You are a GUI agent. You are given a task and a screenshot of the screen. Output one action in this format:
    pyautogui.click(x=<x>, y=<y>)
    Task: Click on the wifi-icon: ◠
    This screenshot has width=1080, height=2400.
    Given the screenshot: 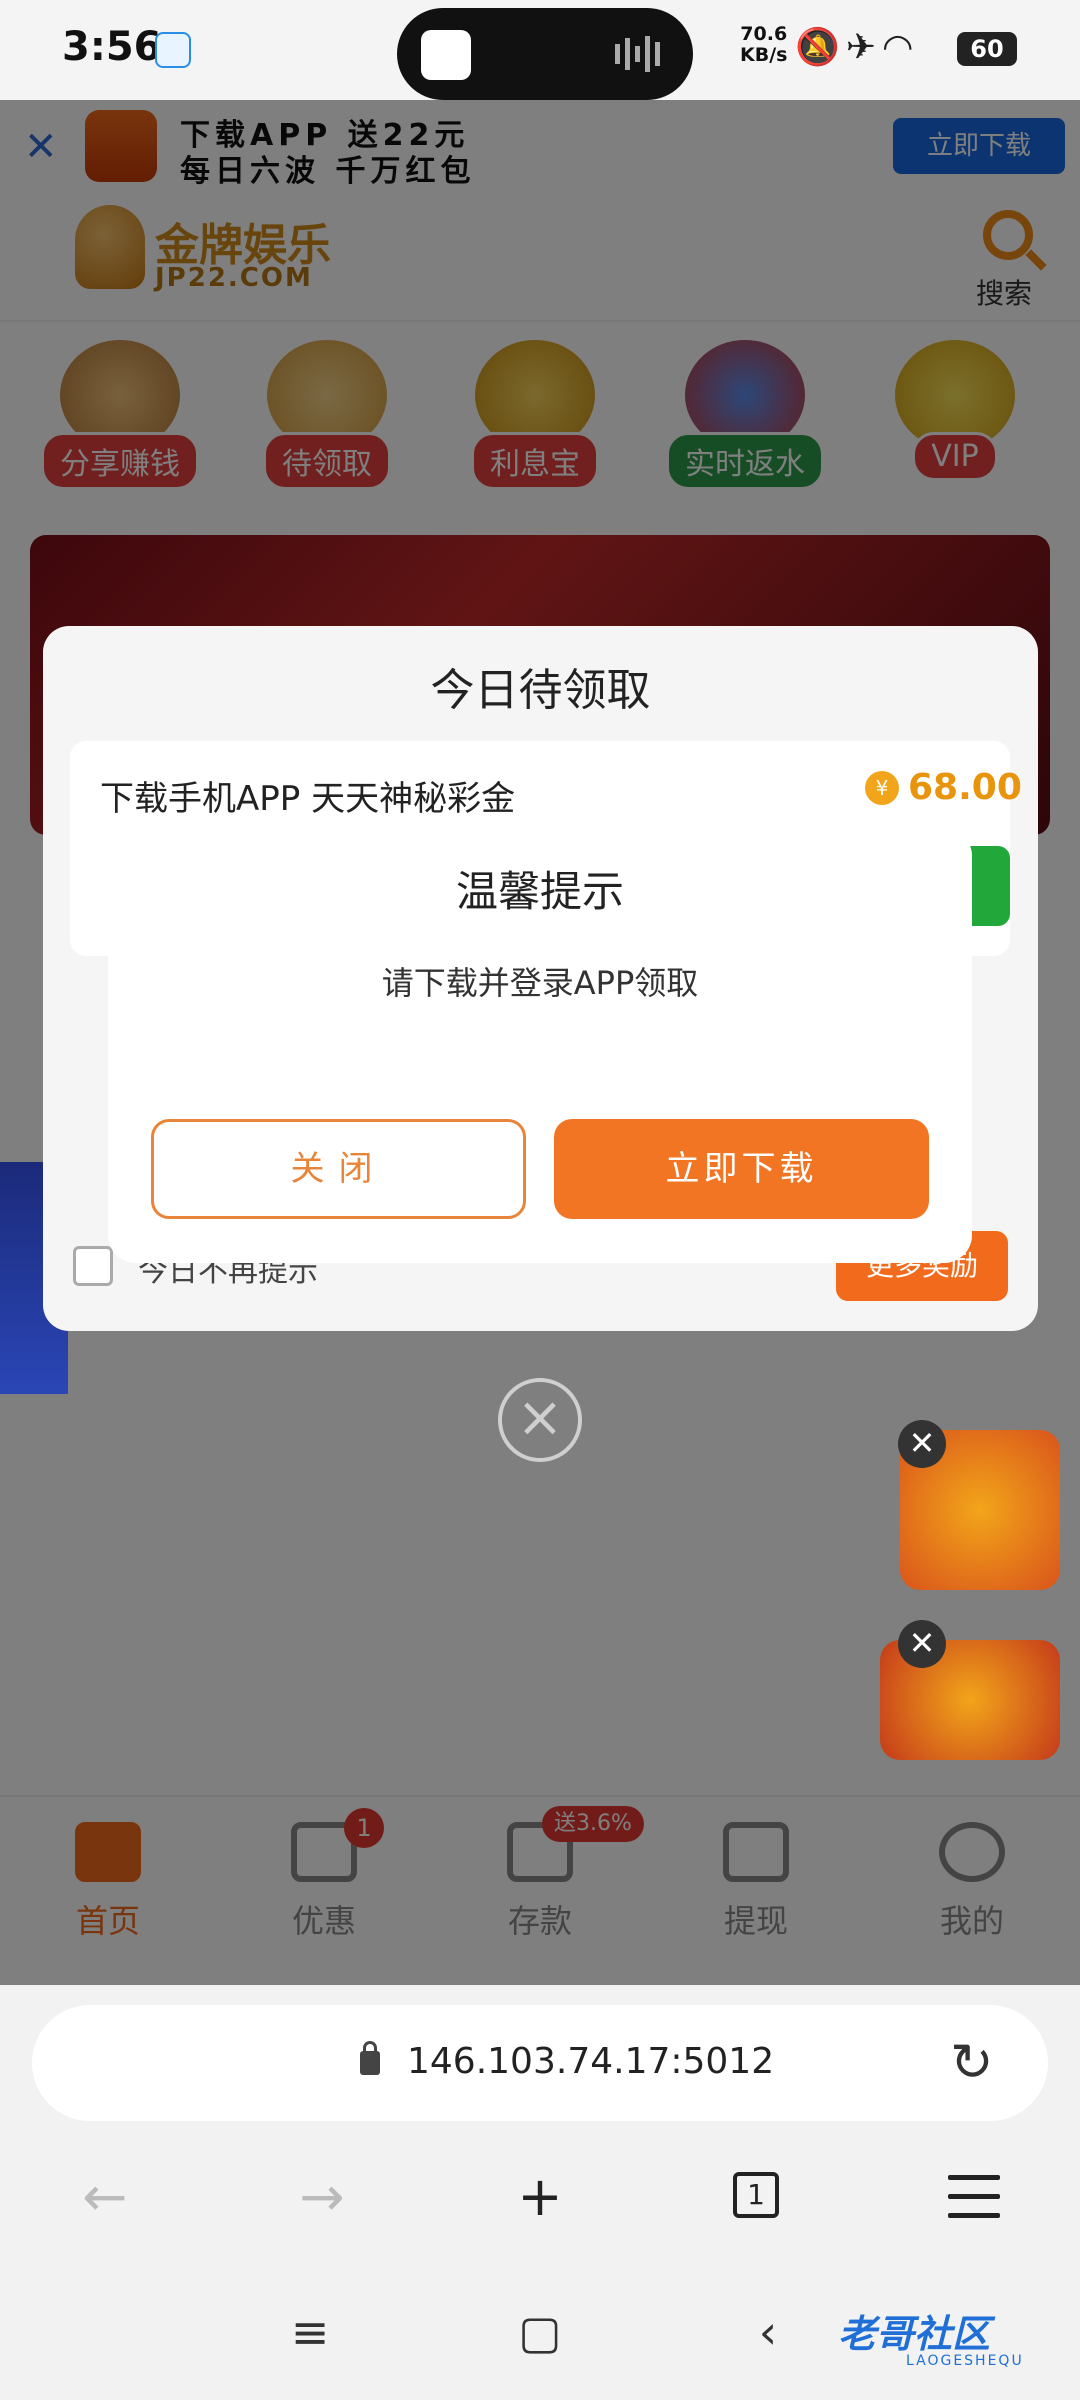 What is the action you would take?
    pyautogui.click(x=901, y=47)
    